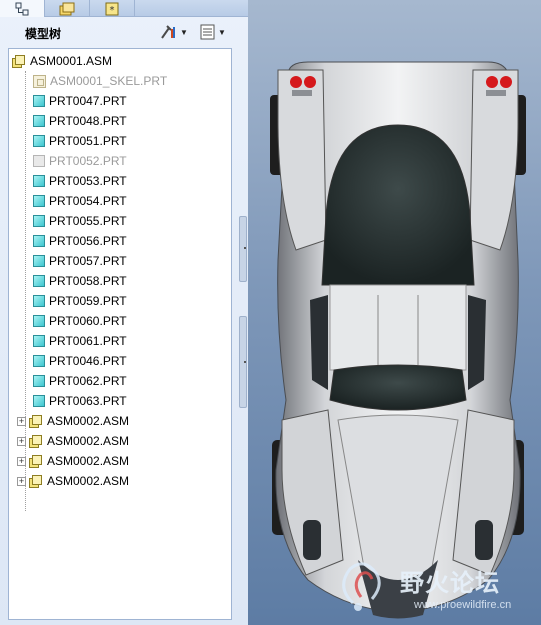 Image resolution: width=541 pixels, height=625 pixels. What do you see at coordinates (88, 381) in the screenshot?
I see `tree-item-label: PRT0062.PRT` at bounding box center [88, 381].